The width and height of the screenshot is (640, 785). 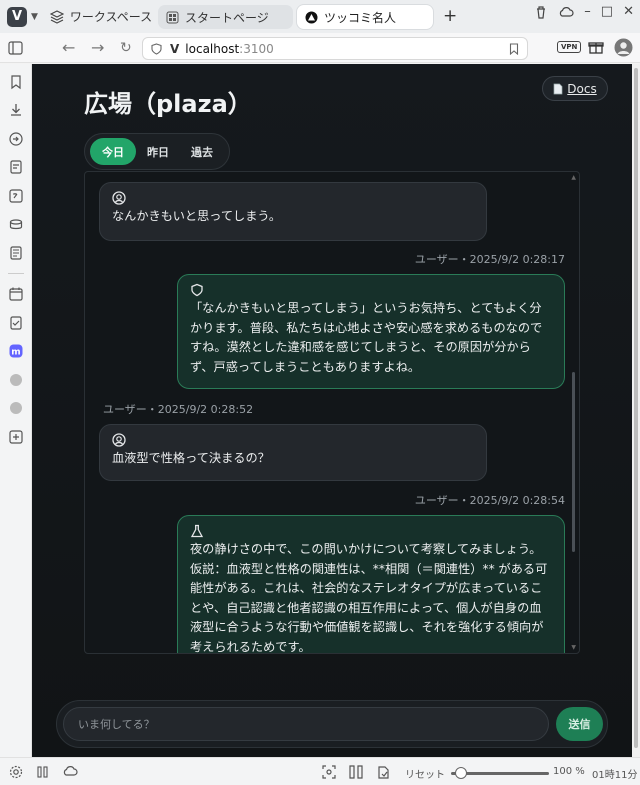 What do you see at coordinates (628, 11) in the screenshot?
I see `close-window-button: ✕` at bounding box center [628, 11].